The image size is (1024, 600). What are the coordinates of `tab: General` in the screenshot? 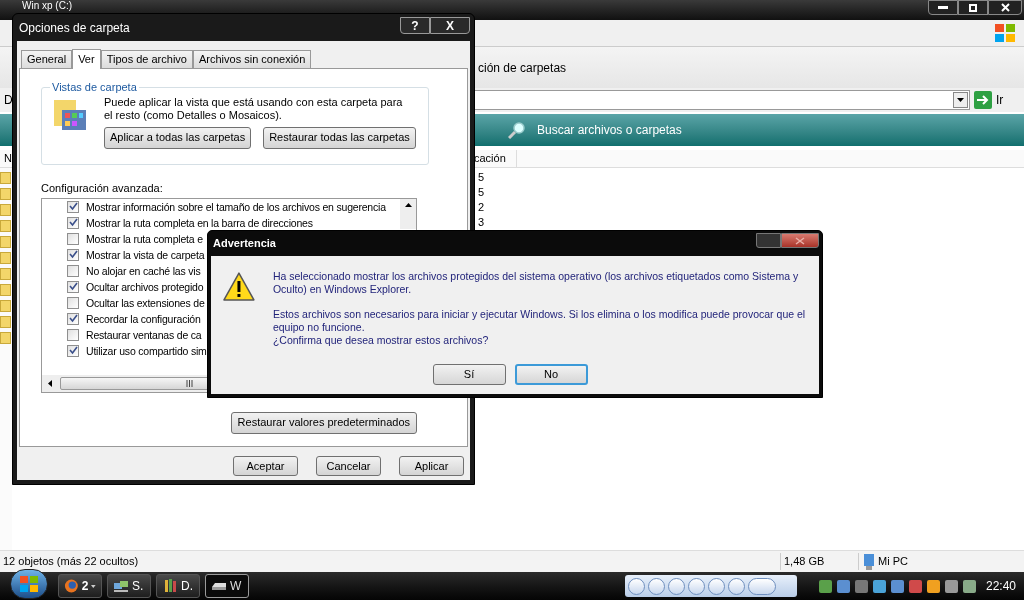 It's located at (47, 59).